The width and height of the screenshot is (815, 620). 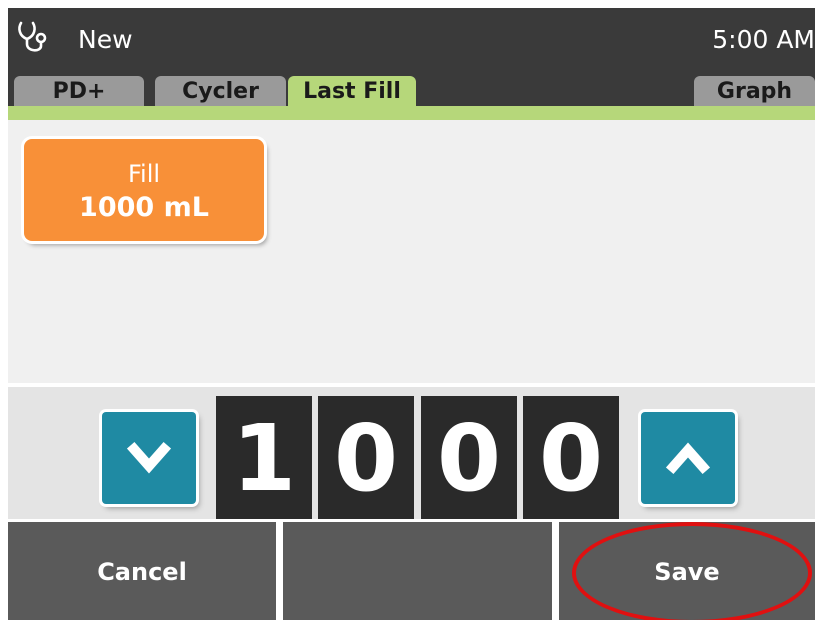 I want to click on tab-label: Cycler, so click(x=220, y=91).